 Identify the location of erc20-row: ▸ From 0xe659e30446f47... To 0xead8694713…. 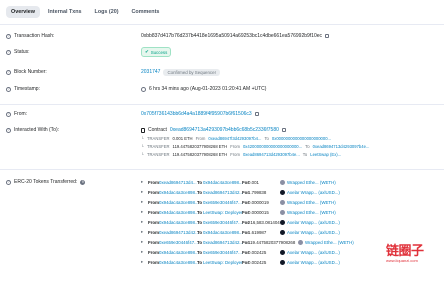
(247, 242).